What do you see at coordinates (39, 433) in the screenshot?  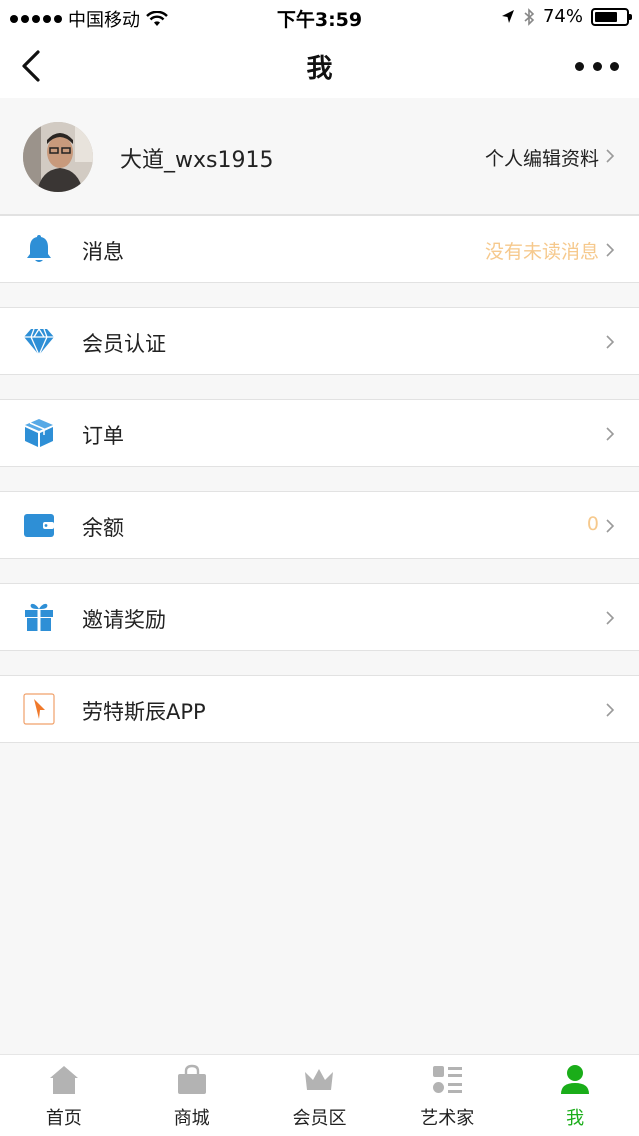 I see `box-icon` at bounding box center [39, 433].